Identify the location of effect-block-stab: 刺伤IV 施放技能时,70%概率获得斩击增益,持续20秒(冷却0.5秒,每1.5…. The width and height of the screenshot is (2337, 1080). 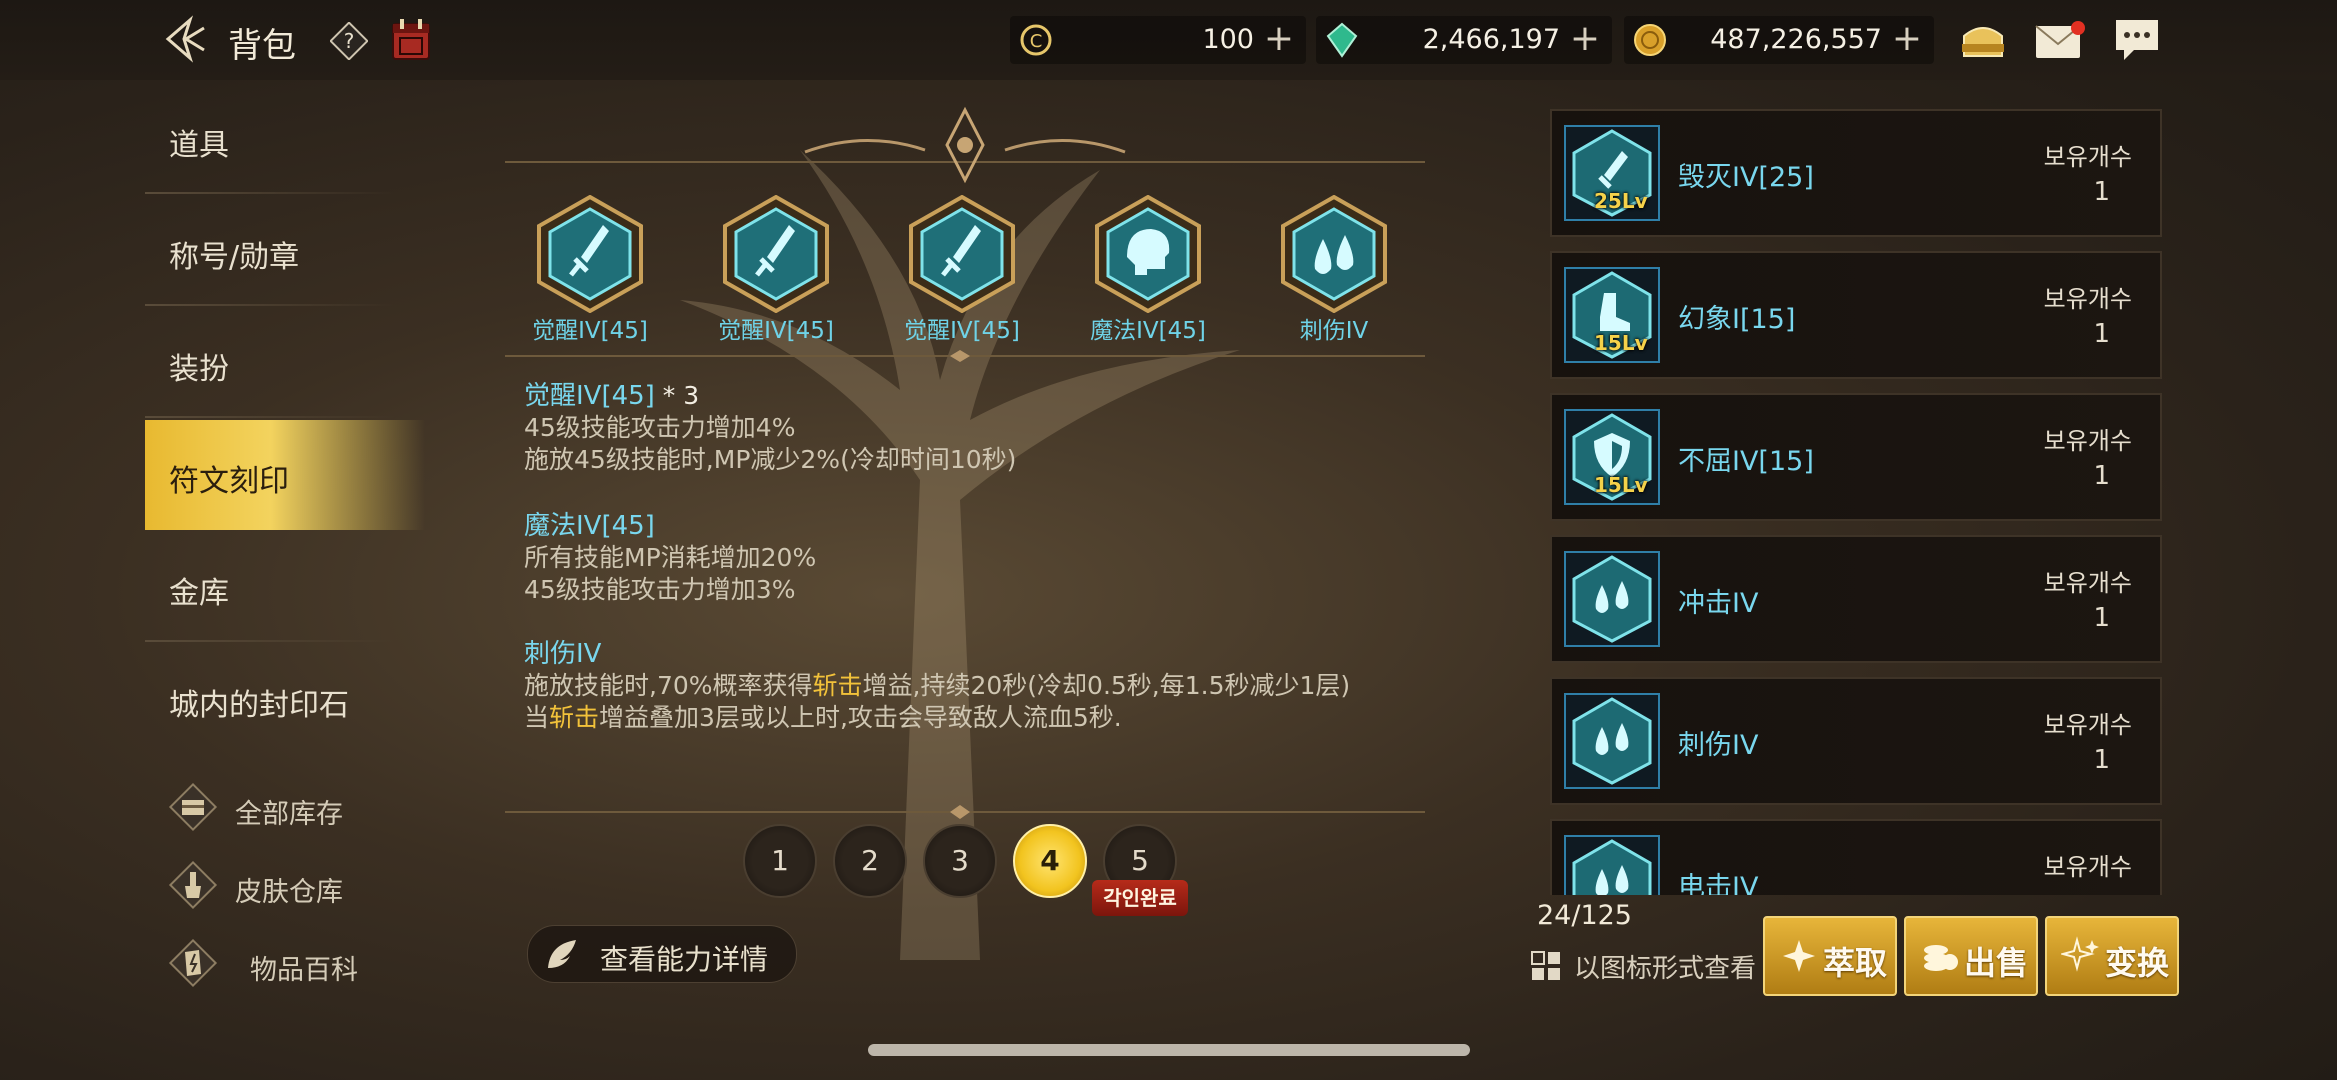
(937, 686).